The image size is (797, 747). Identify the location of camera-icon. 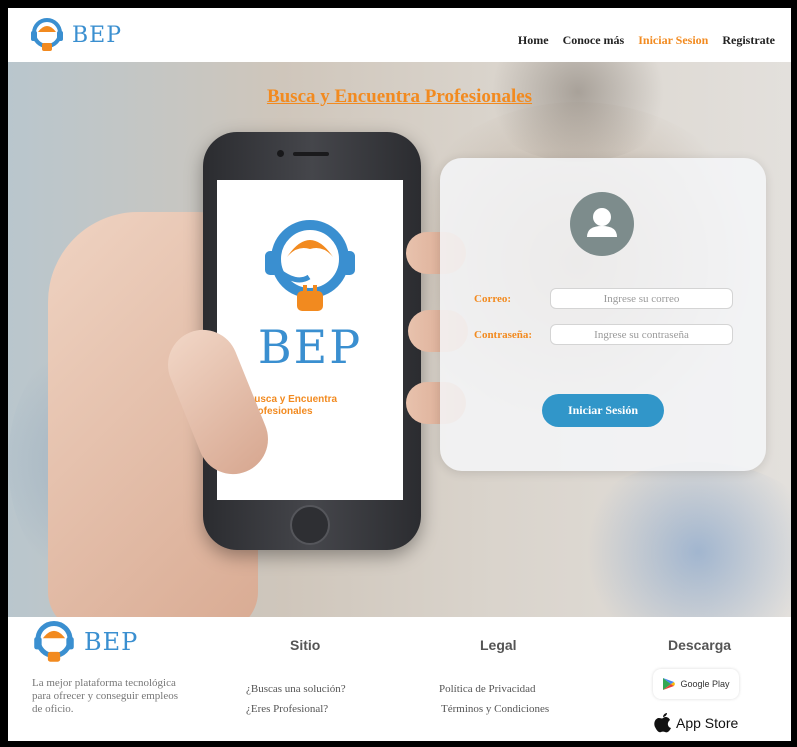
(280, 153).